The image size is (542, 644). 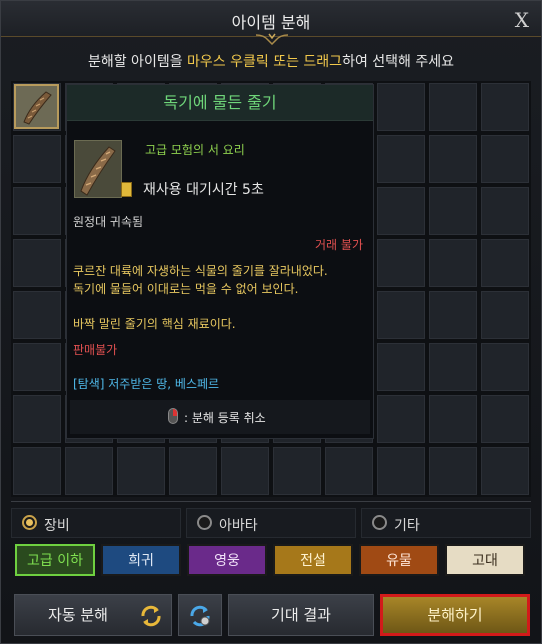 What do you see at coordinates (522, 20) in the screenshot?
I see `close-icon: X` at bounding box center [522, 20].